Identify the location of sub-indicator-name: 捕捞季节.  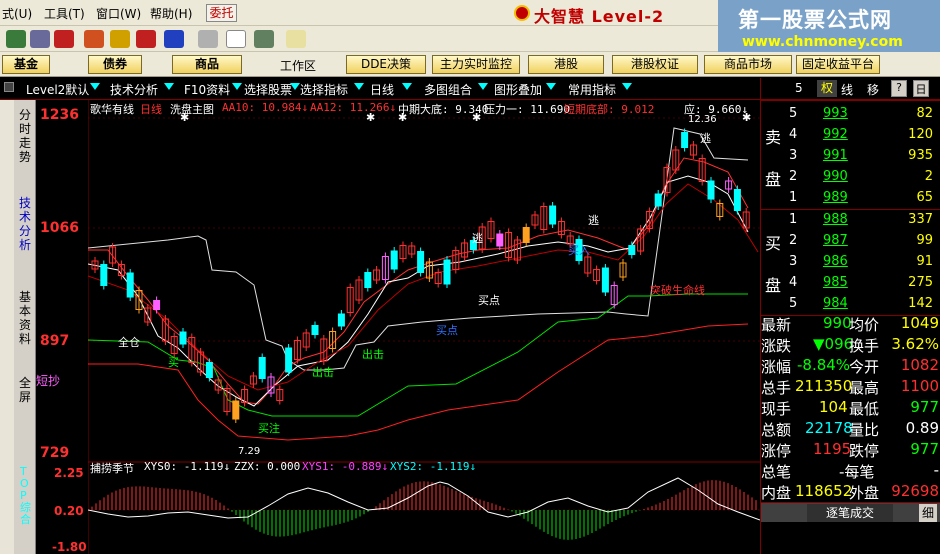
(112, 468).